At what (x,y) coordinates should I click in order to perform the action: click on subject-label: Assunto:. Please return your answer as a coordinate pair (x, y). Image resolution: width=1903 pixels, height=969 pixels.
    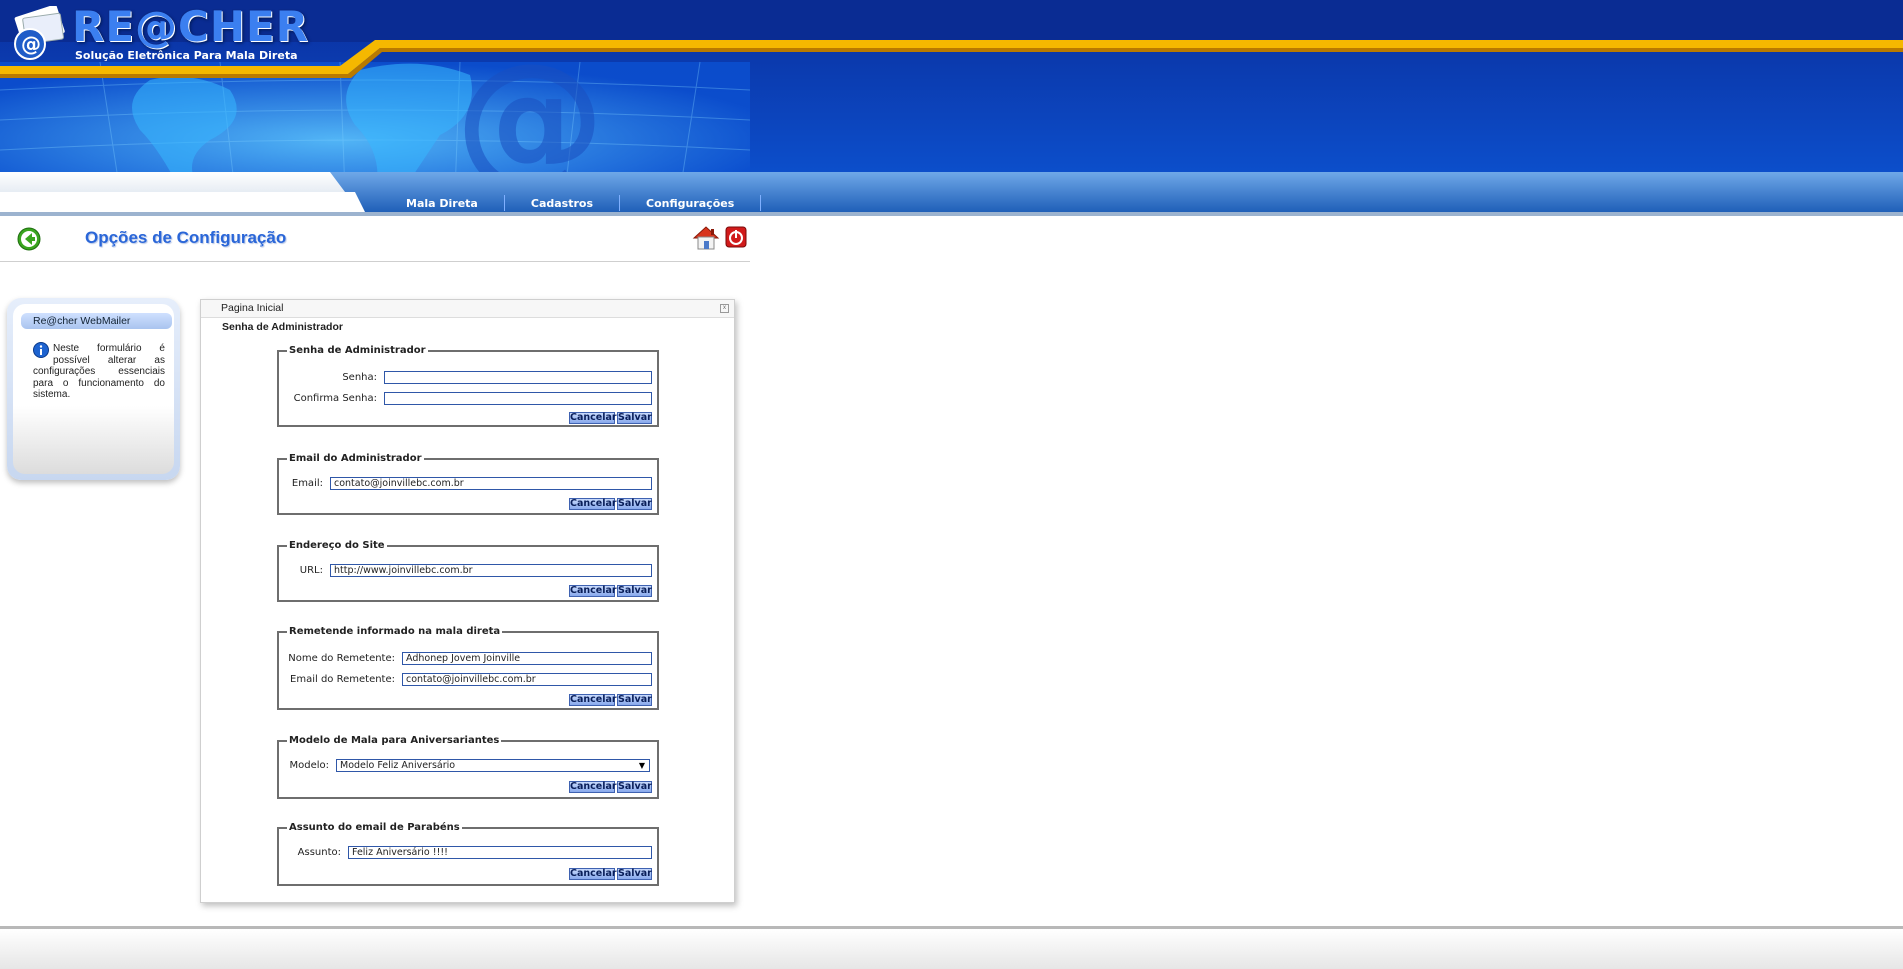
    Looking at the image, I should click on (319, 852).